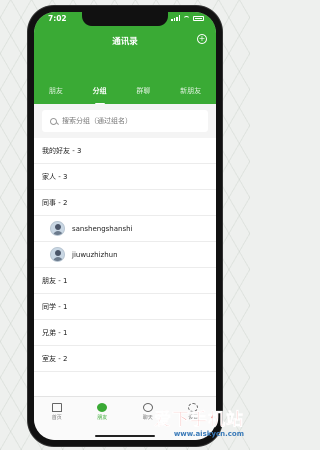  Describe the element at coordinates (102, 228) in the screenshot. I see `contact-name: sanshengshanshi` at that location.